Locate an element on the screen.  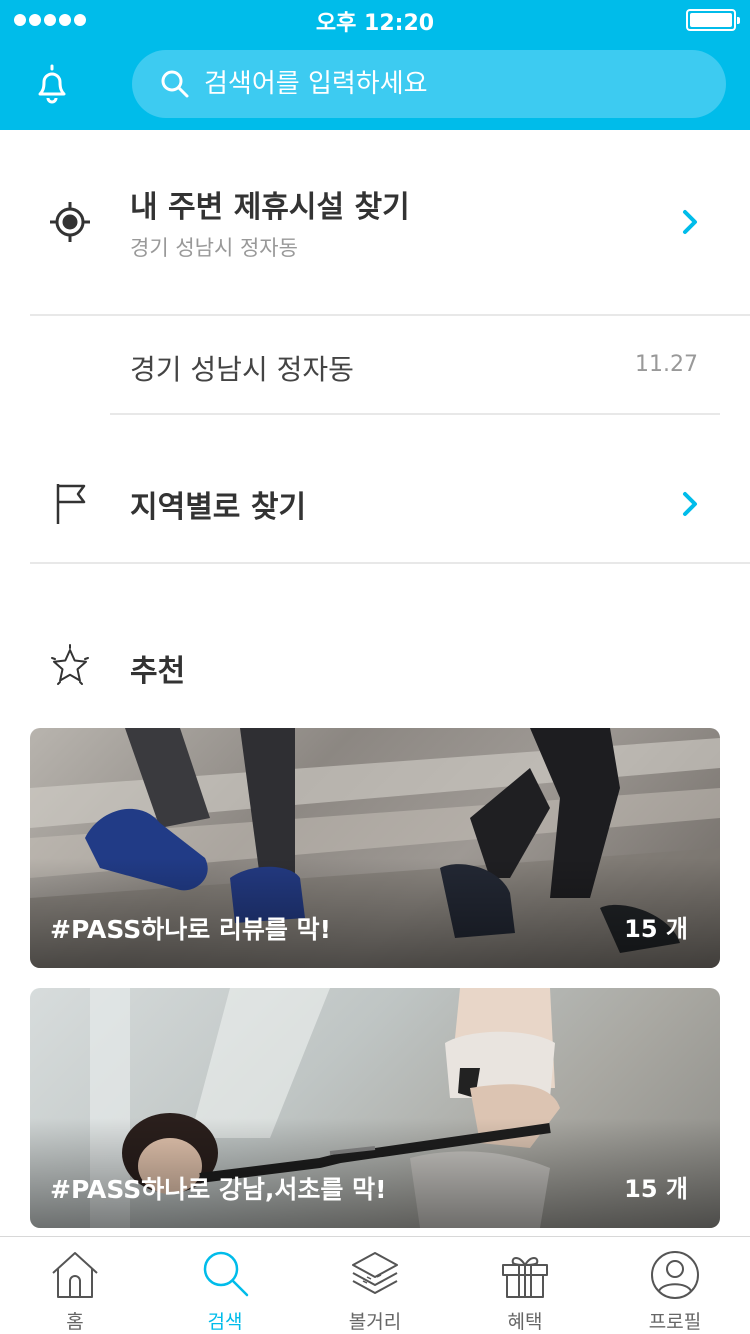
card-tag: #PASS하나로 강남,서초를 막! is located at coordinates (218, 1189).